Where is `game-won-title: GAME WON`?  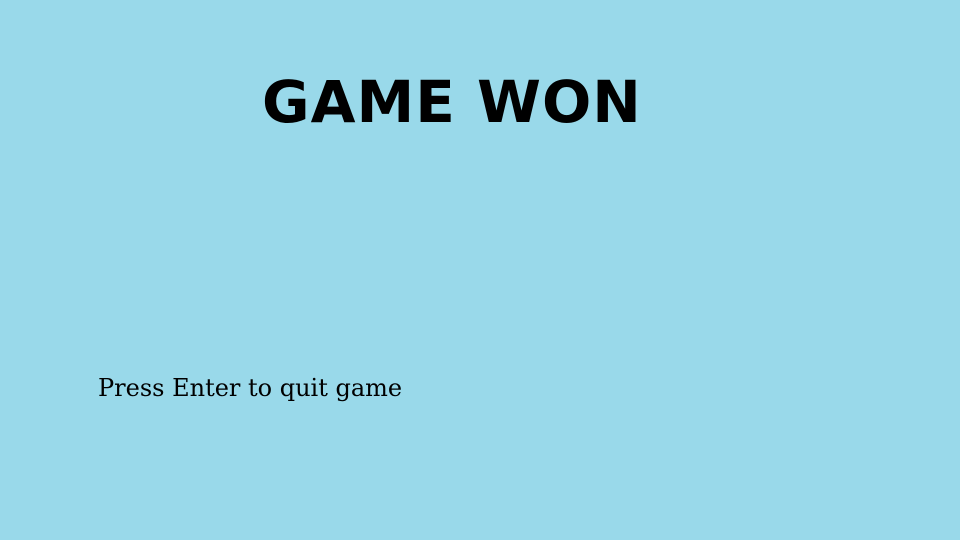 game-won-title: GAME WON is located at coordinates (452, 102).